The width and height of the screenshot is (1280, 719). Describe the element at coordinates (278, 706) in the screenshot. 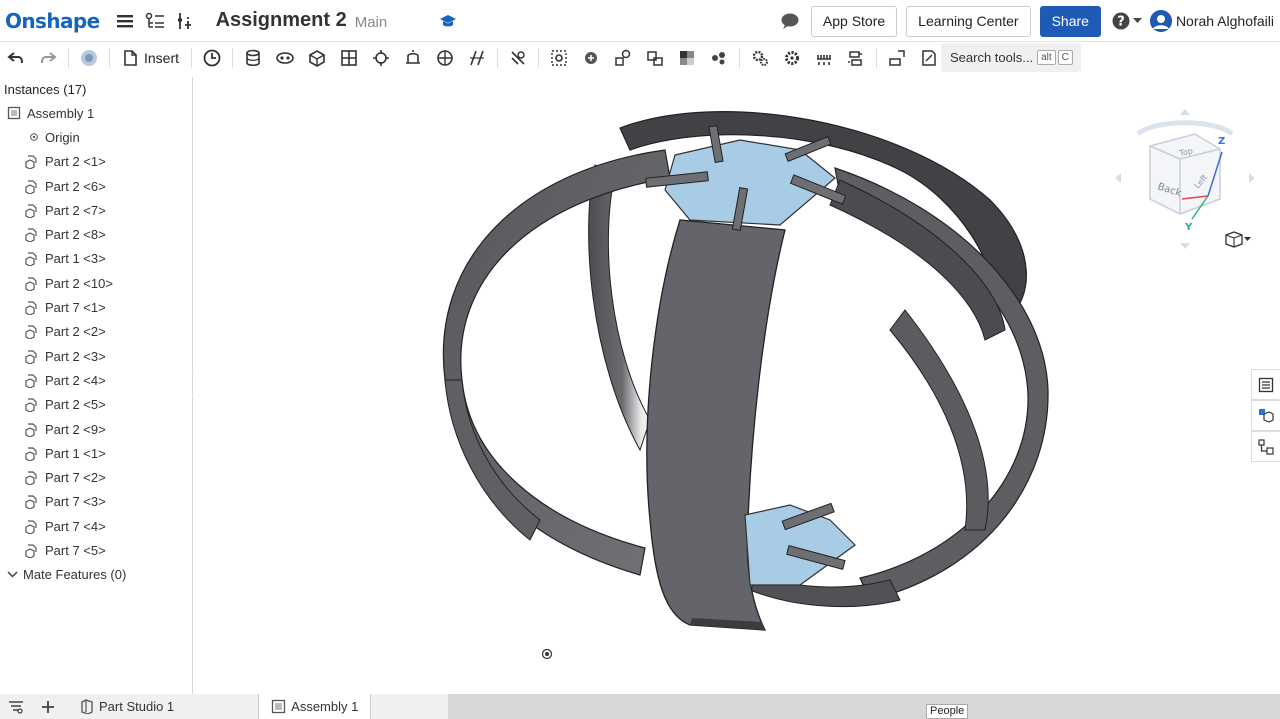

I see `assembly-tab-icon` at that location.